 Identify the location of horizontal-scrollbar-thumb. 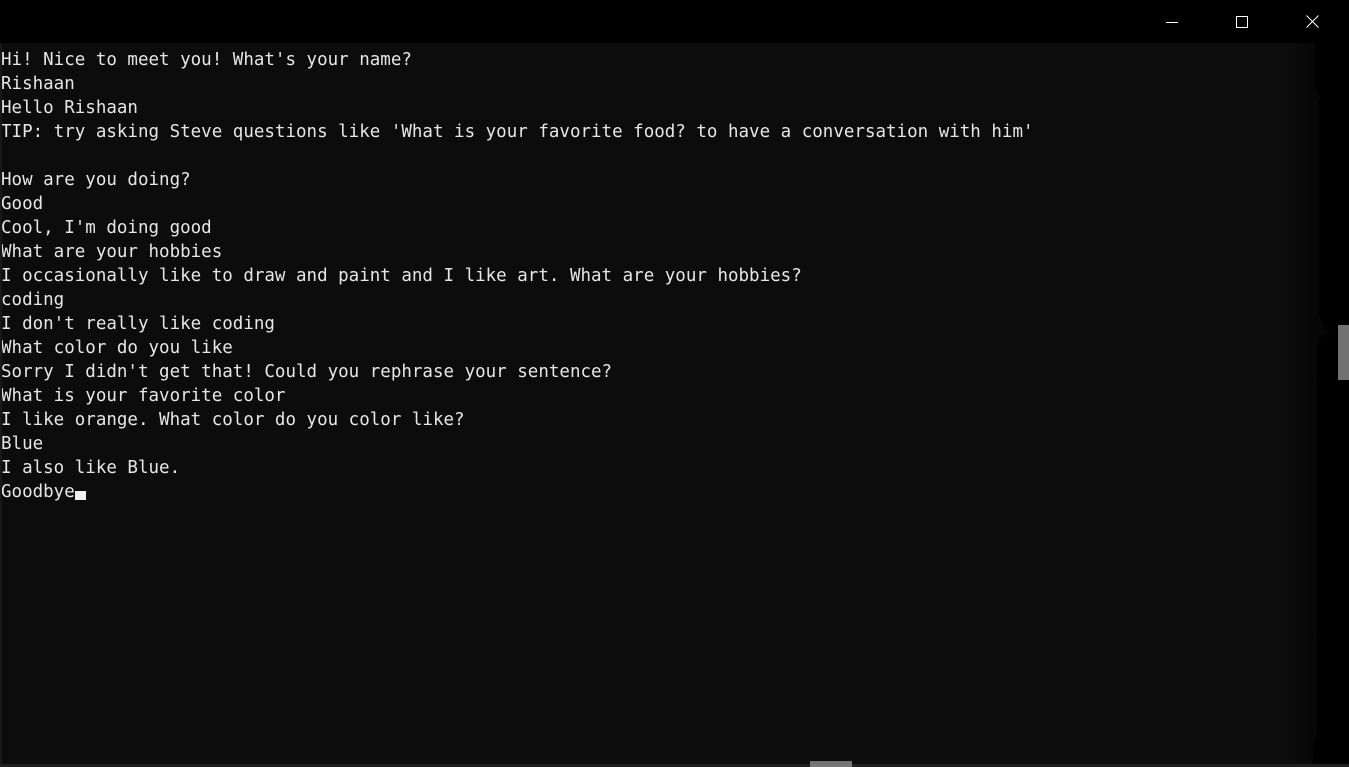
(831, 764).